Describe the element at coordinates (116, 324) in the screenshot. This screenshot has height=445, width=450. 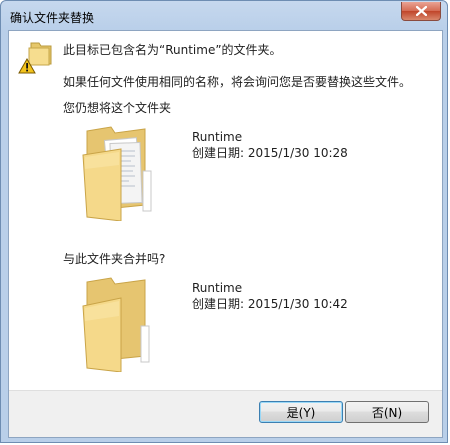
I see `folder-icon` at that location.